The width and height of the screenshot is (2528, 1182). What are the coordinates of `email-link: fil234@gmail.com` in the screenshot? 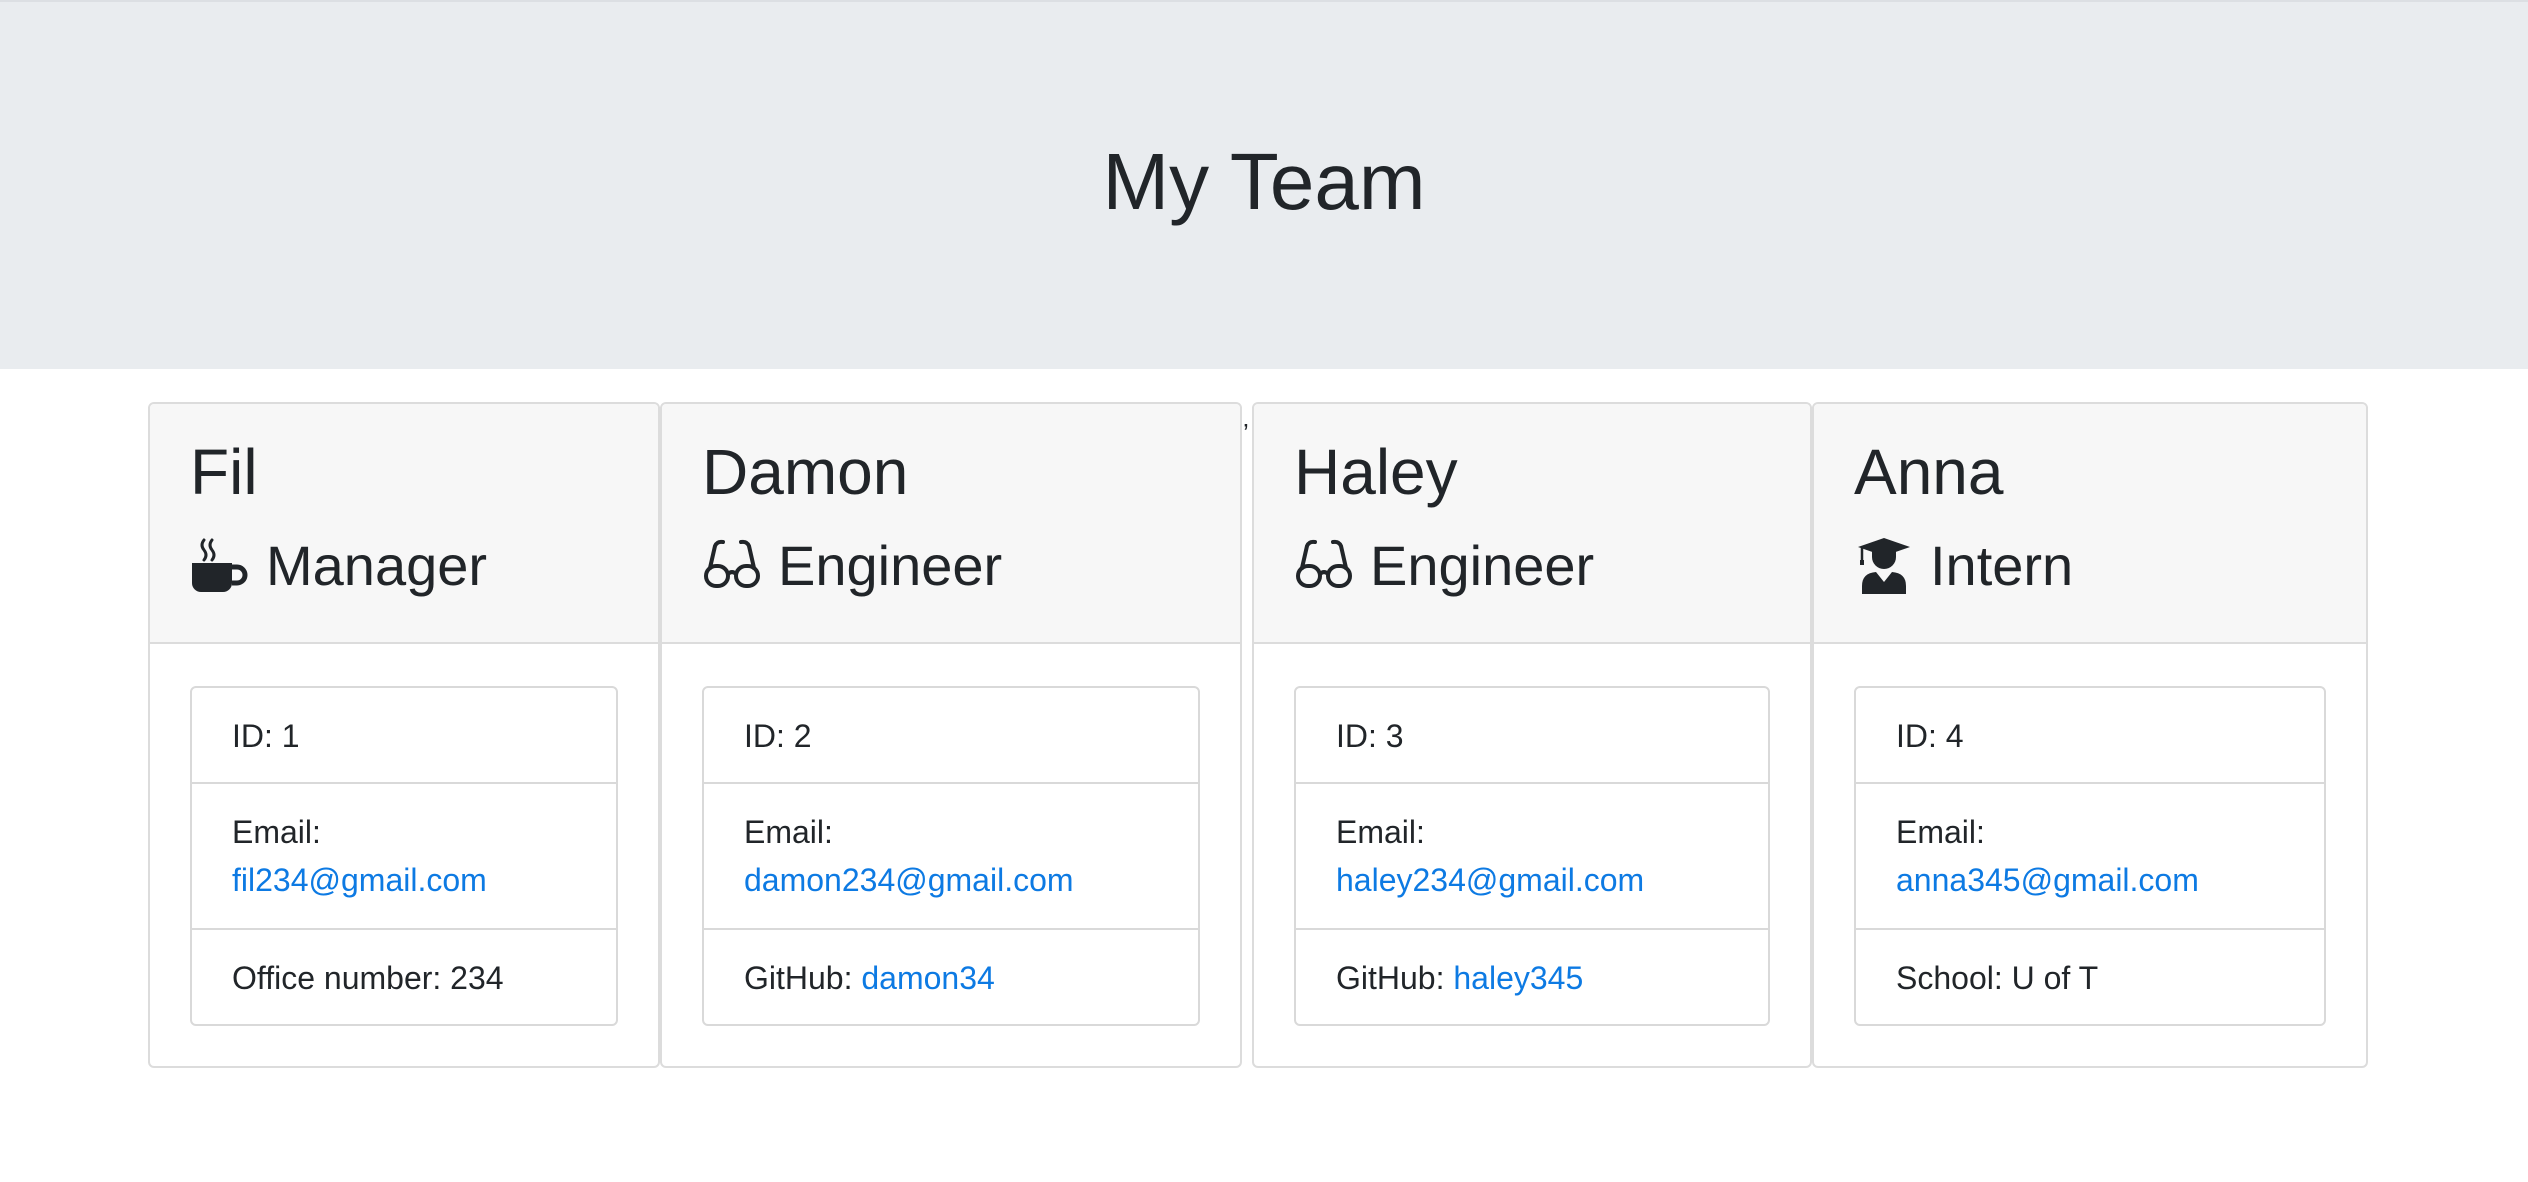 It's located at (359, 880).